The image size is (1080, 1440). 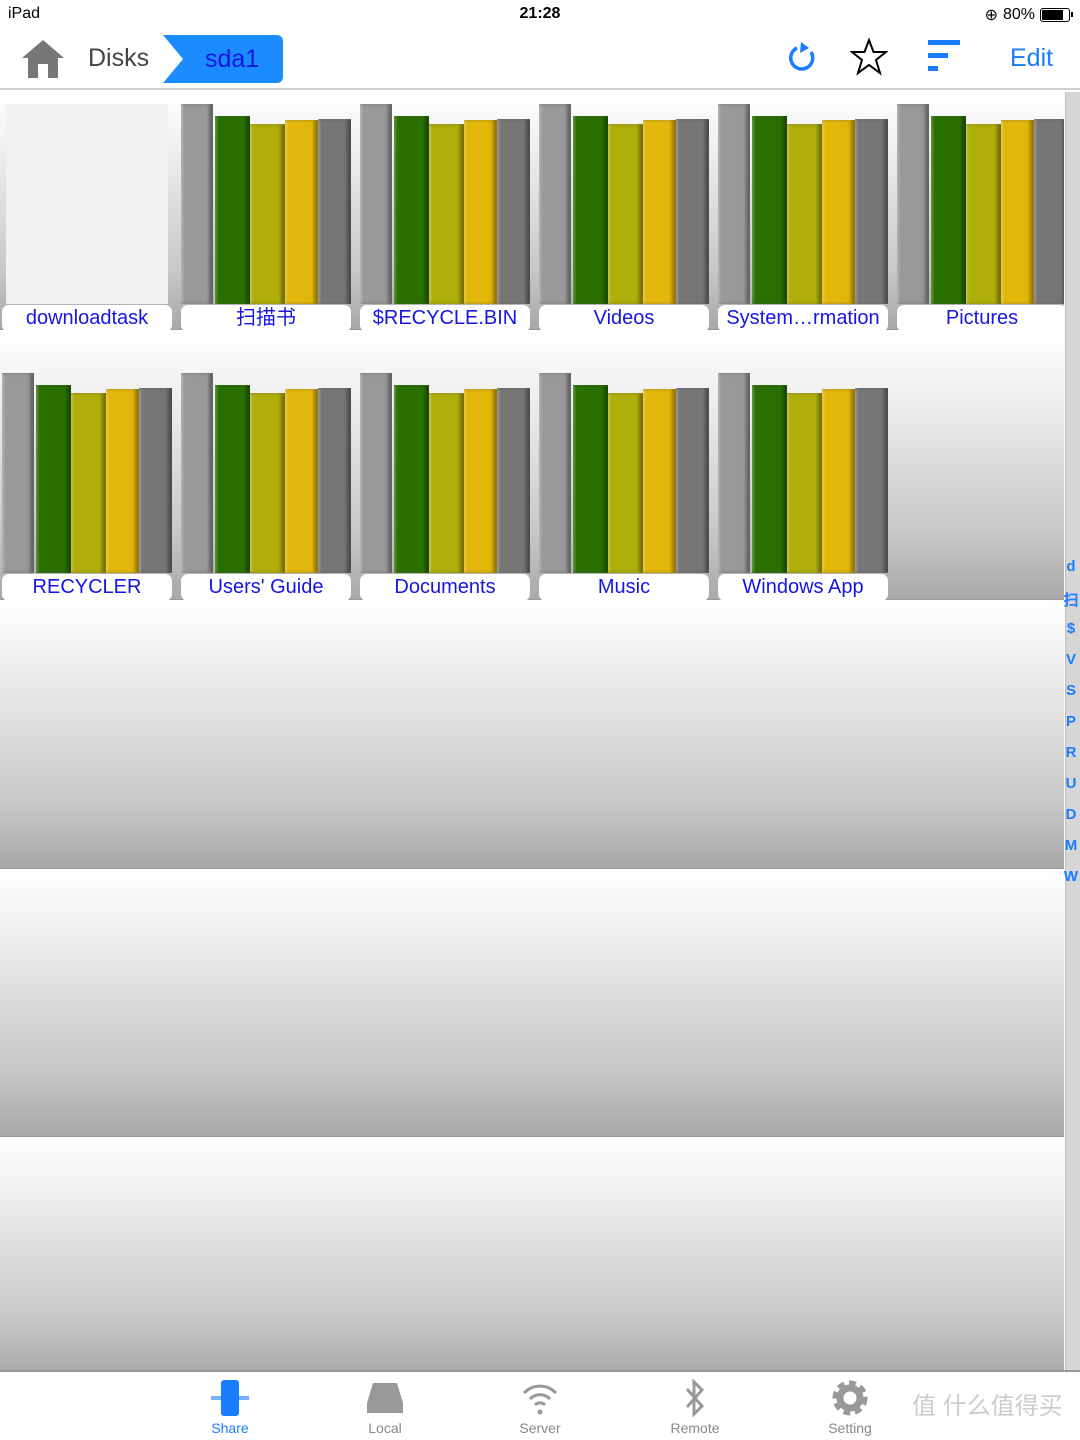 I want to click on index-letter: W, so click(x=1071, y=883).